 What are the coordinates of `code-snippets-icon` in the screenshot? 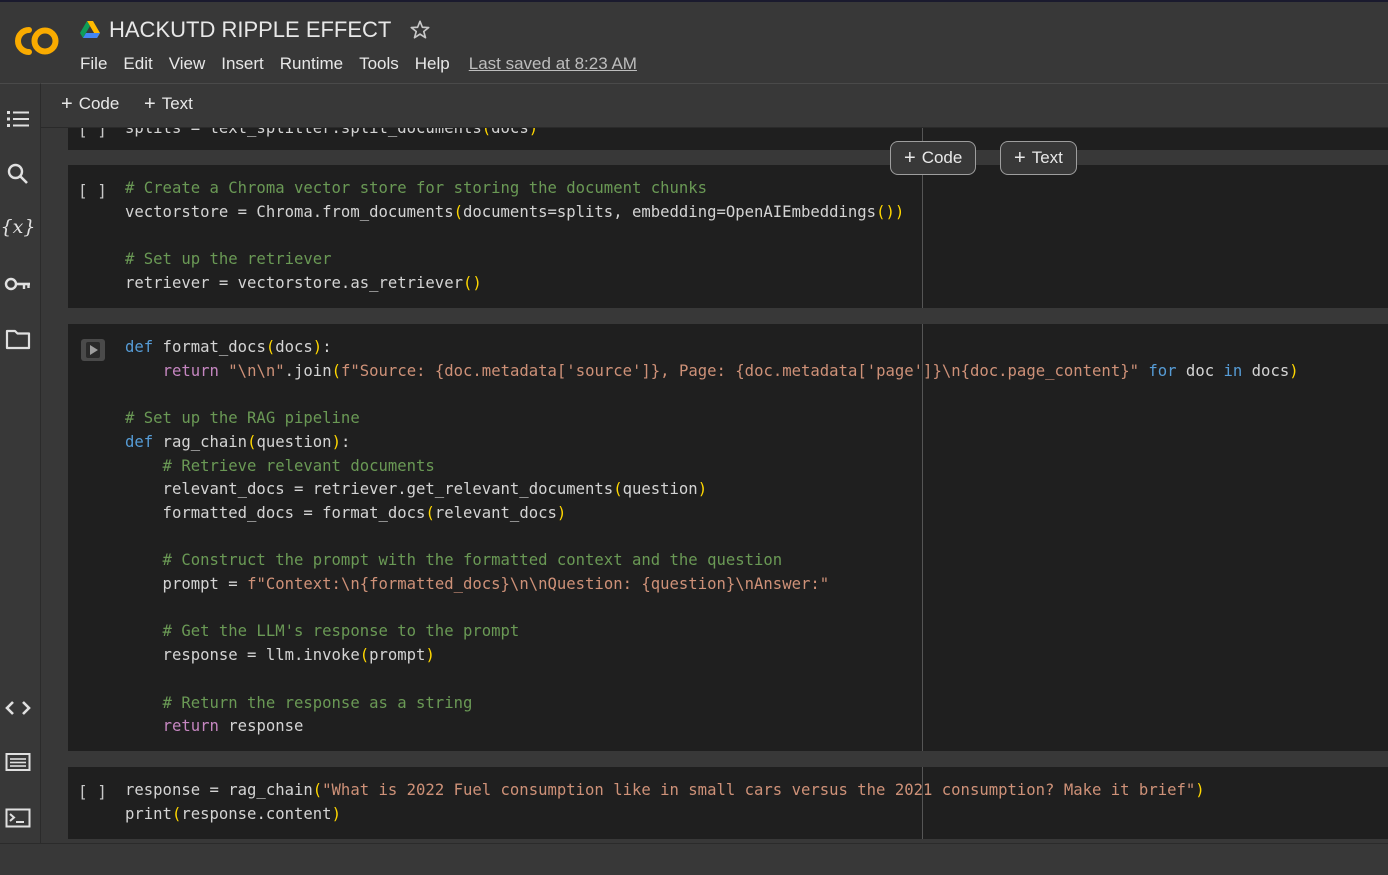 It's located at (18, 708).